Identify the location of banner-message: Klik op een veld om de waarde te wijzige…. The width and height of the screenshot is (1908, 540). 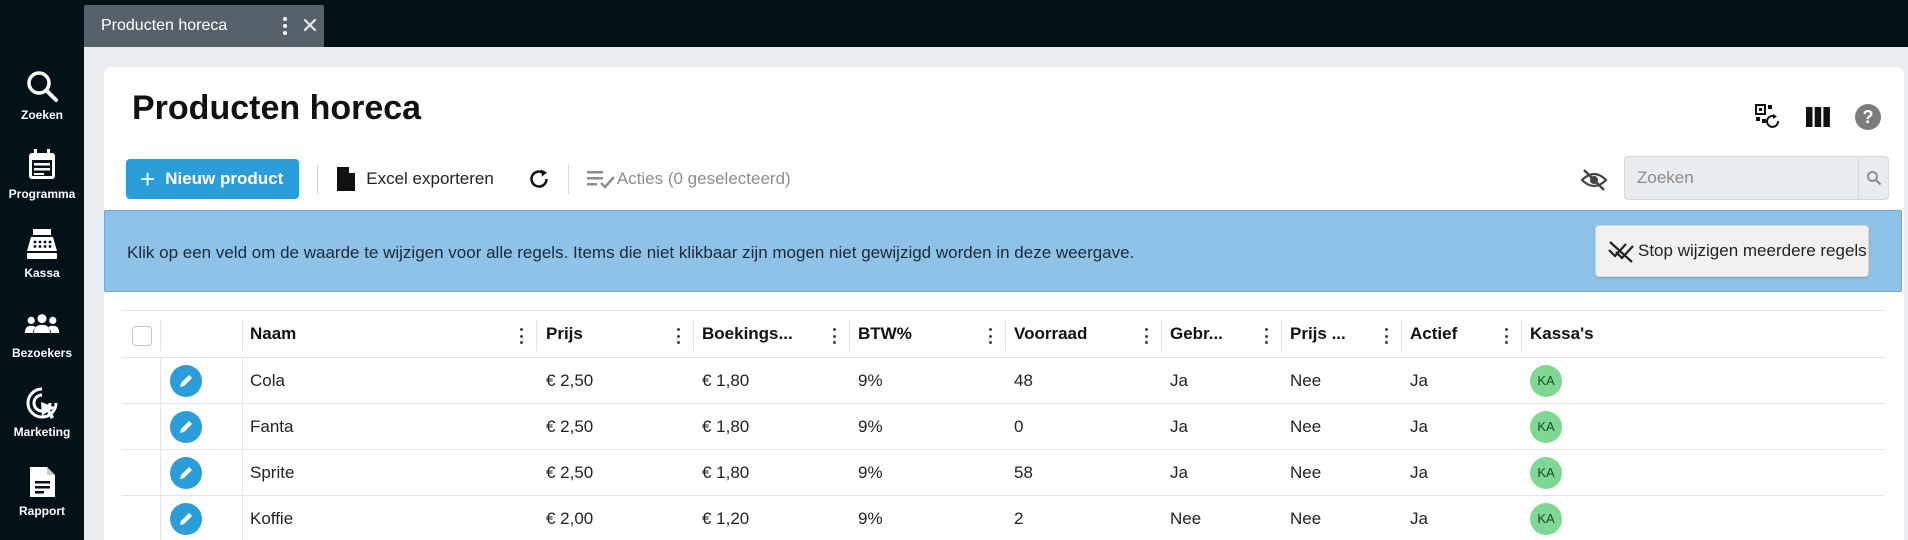
(631, 252).